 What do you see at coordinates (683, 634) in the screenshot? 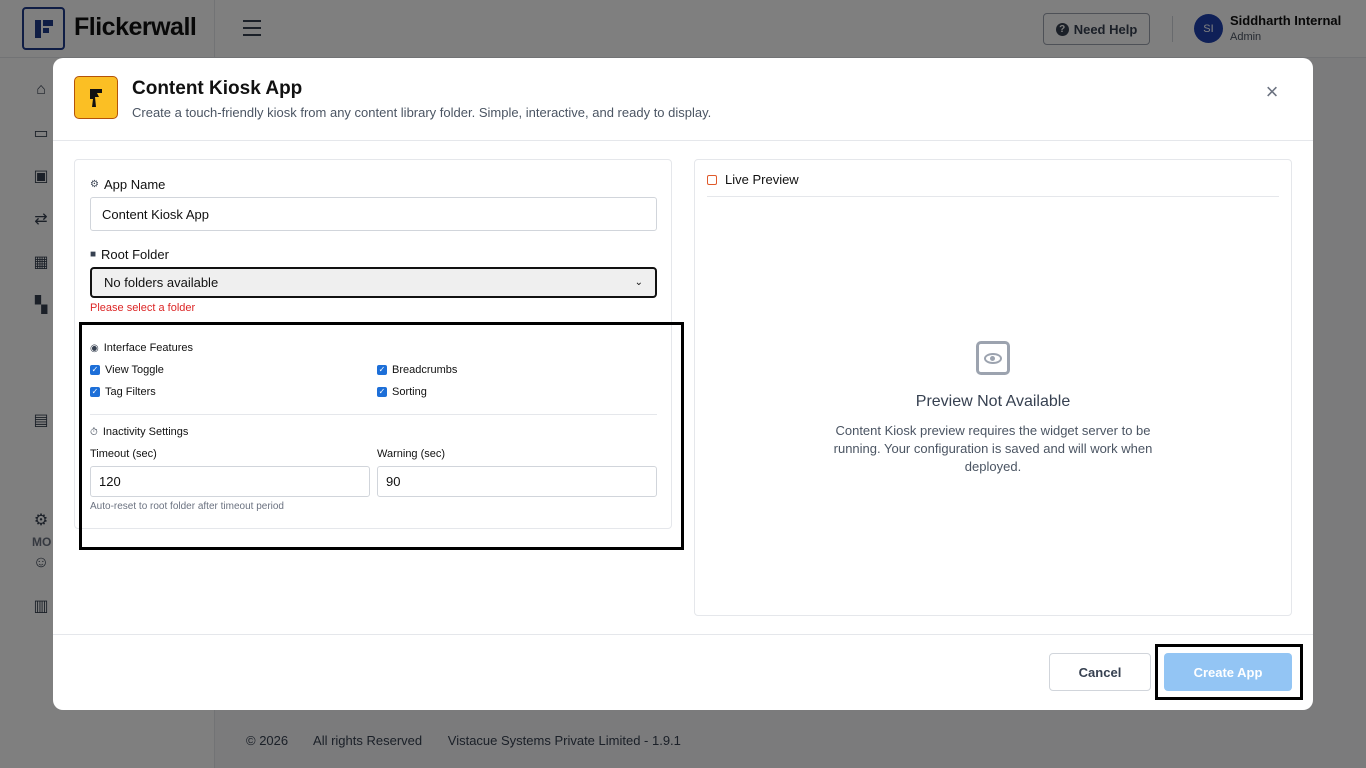
I see `modal-footer-divider` at bounding box center [683, 634].